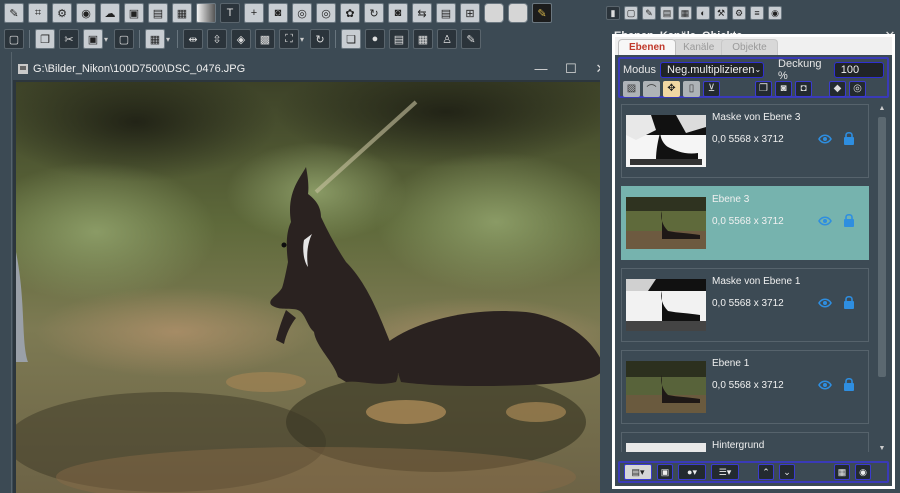 The image size is (900, 493). What do you see at coordinates (651, 88) in the screenshot?
I see `brush-stroke-icon: ⌒` at bounding box center [651, 88].